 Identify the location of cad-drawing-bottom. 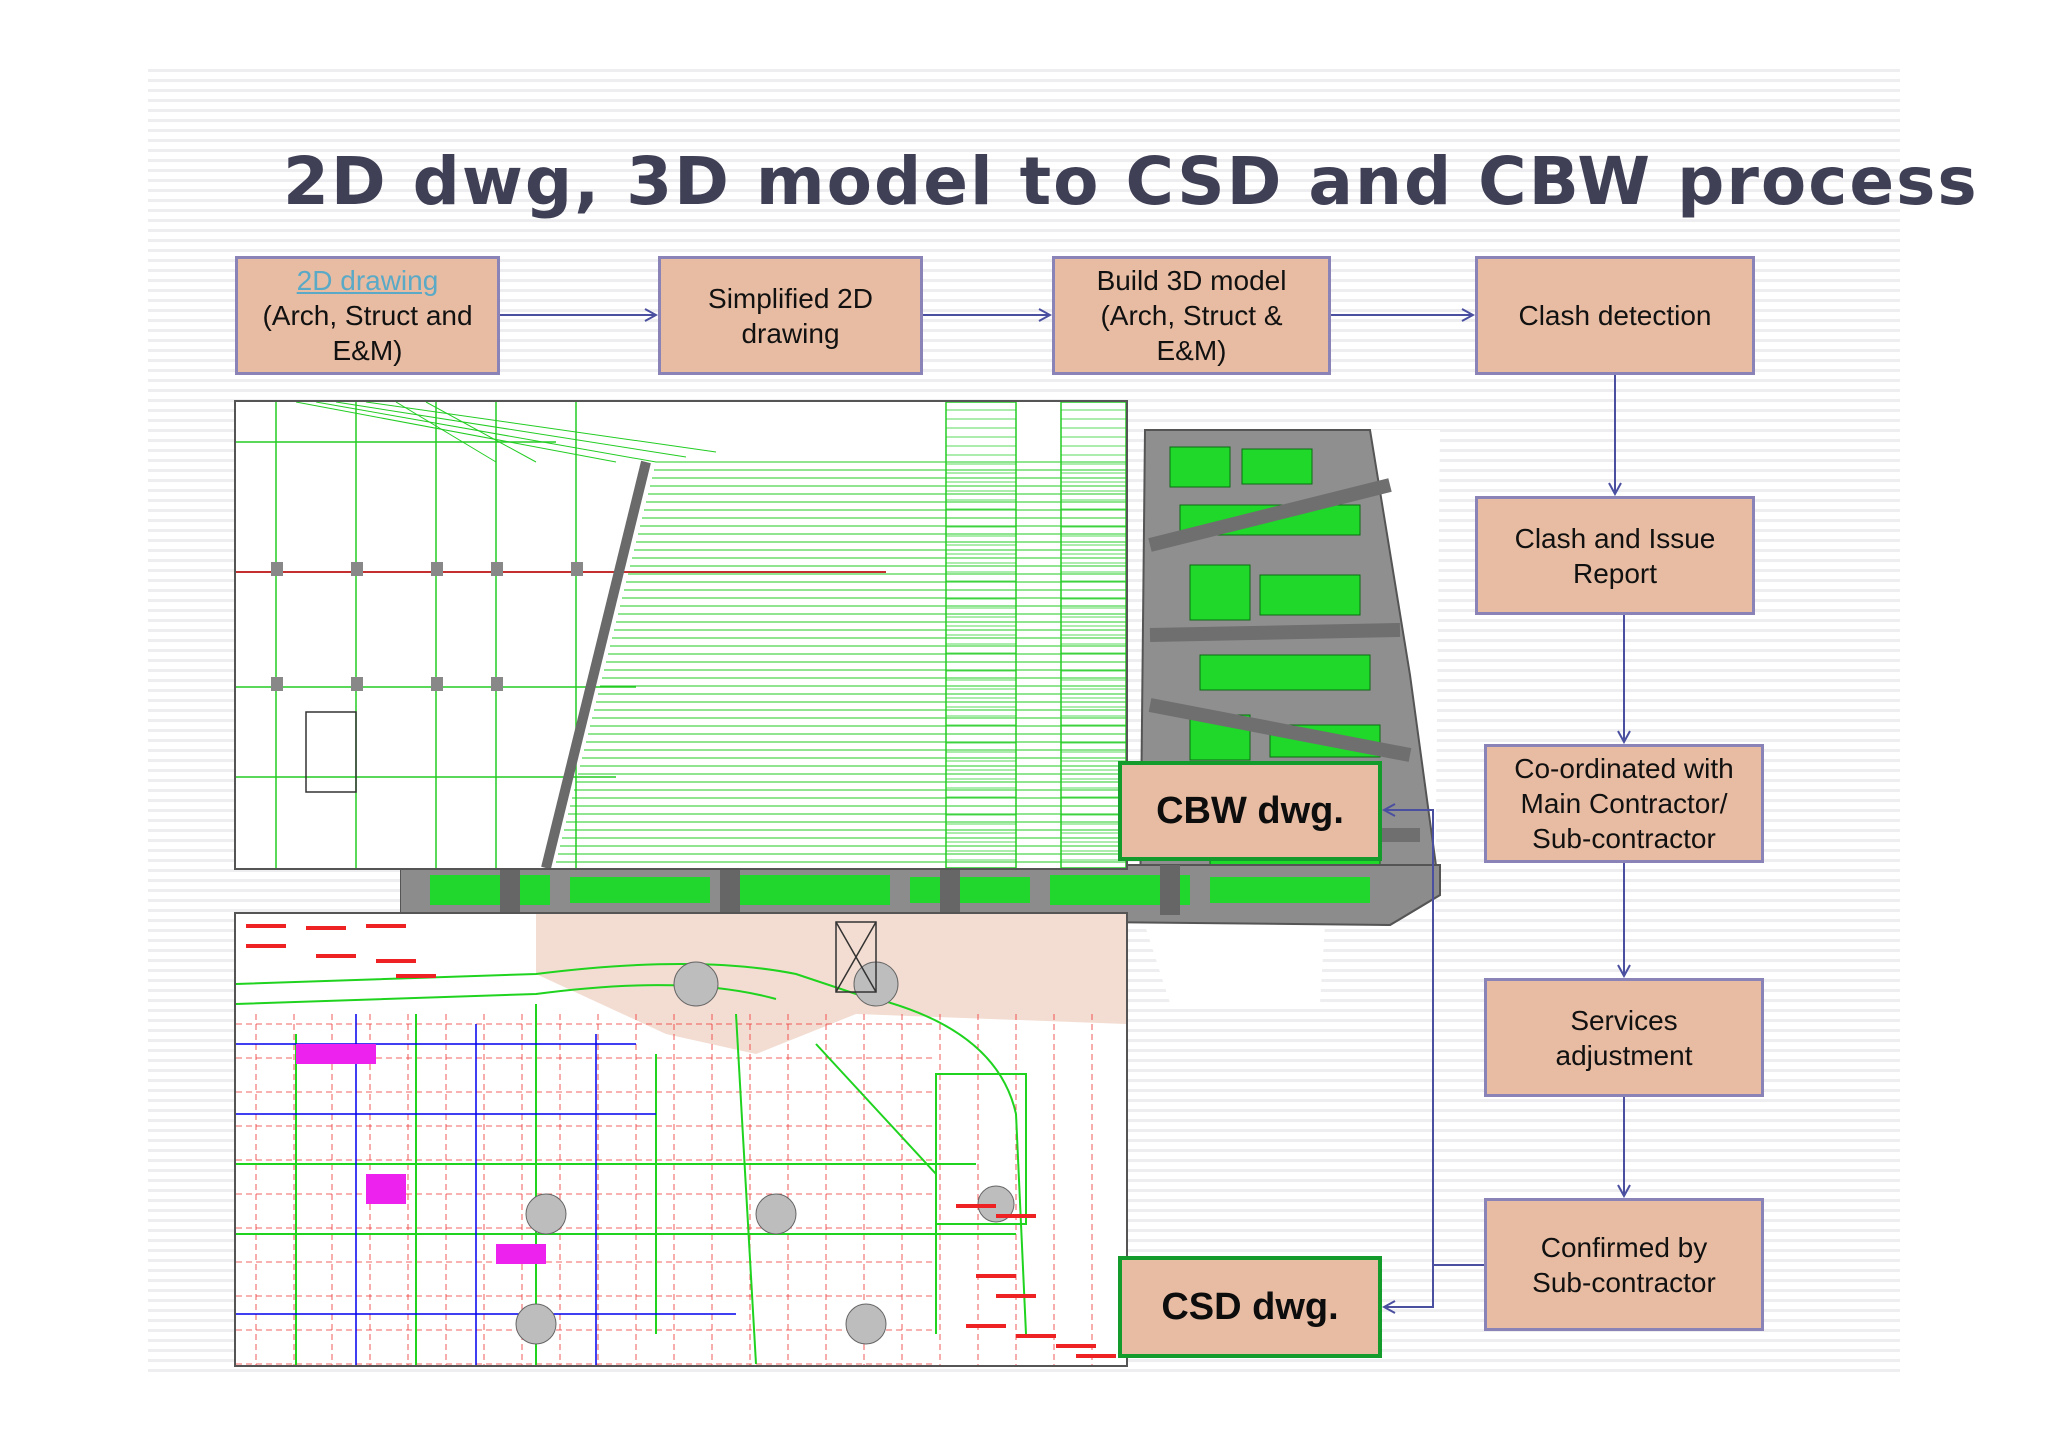
(681, 1139).